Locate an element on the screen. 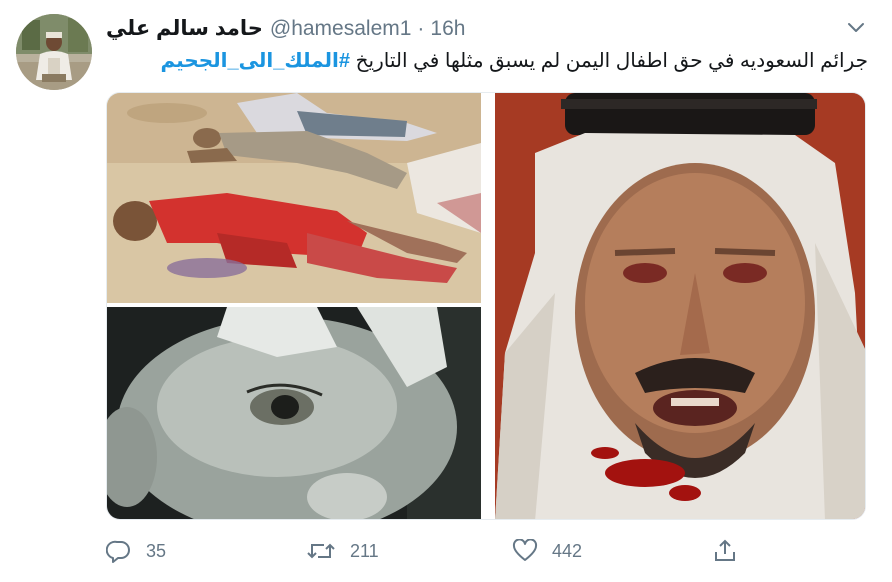  tweet-header: حامد سالم علي @hamesalem1 · 16h is located at coordinates (285, 29).